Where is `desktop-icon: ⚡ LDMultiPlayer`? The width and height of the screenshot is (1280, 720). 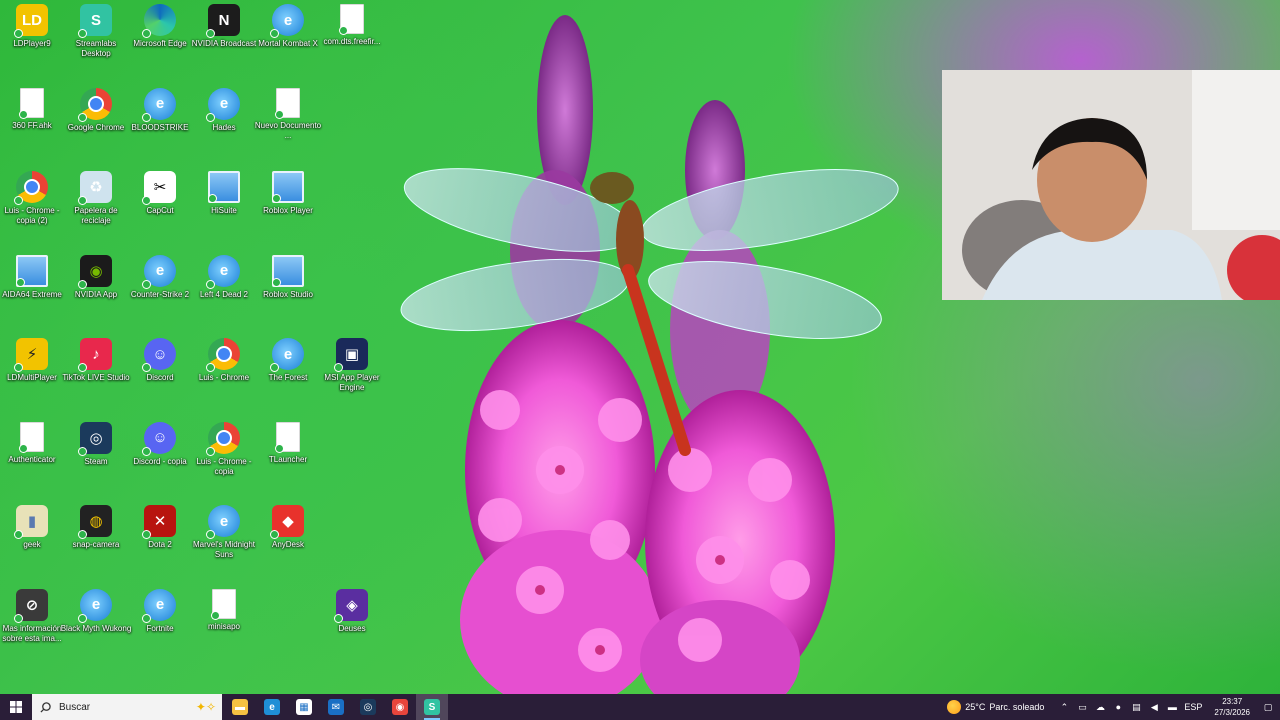
desktop-icon: ⚡ LDMultiPlayer is located at coordinates (32, 378).